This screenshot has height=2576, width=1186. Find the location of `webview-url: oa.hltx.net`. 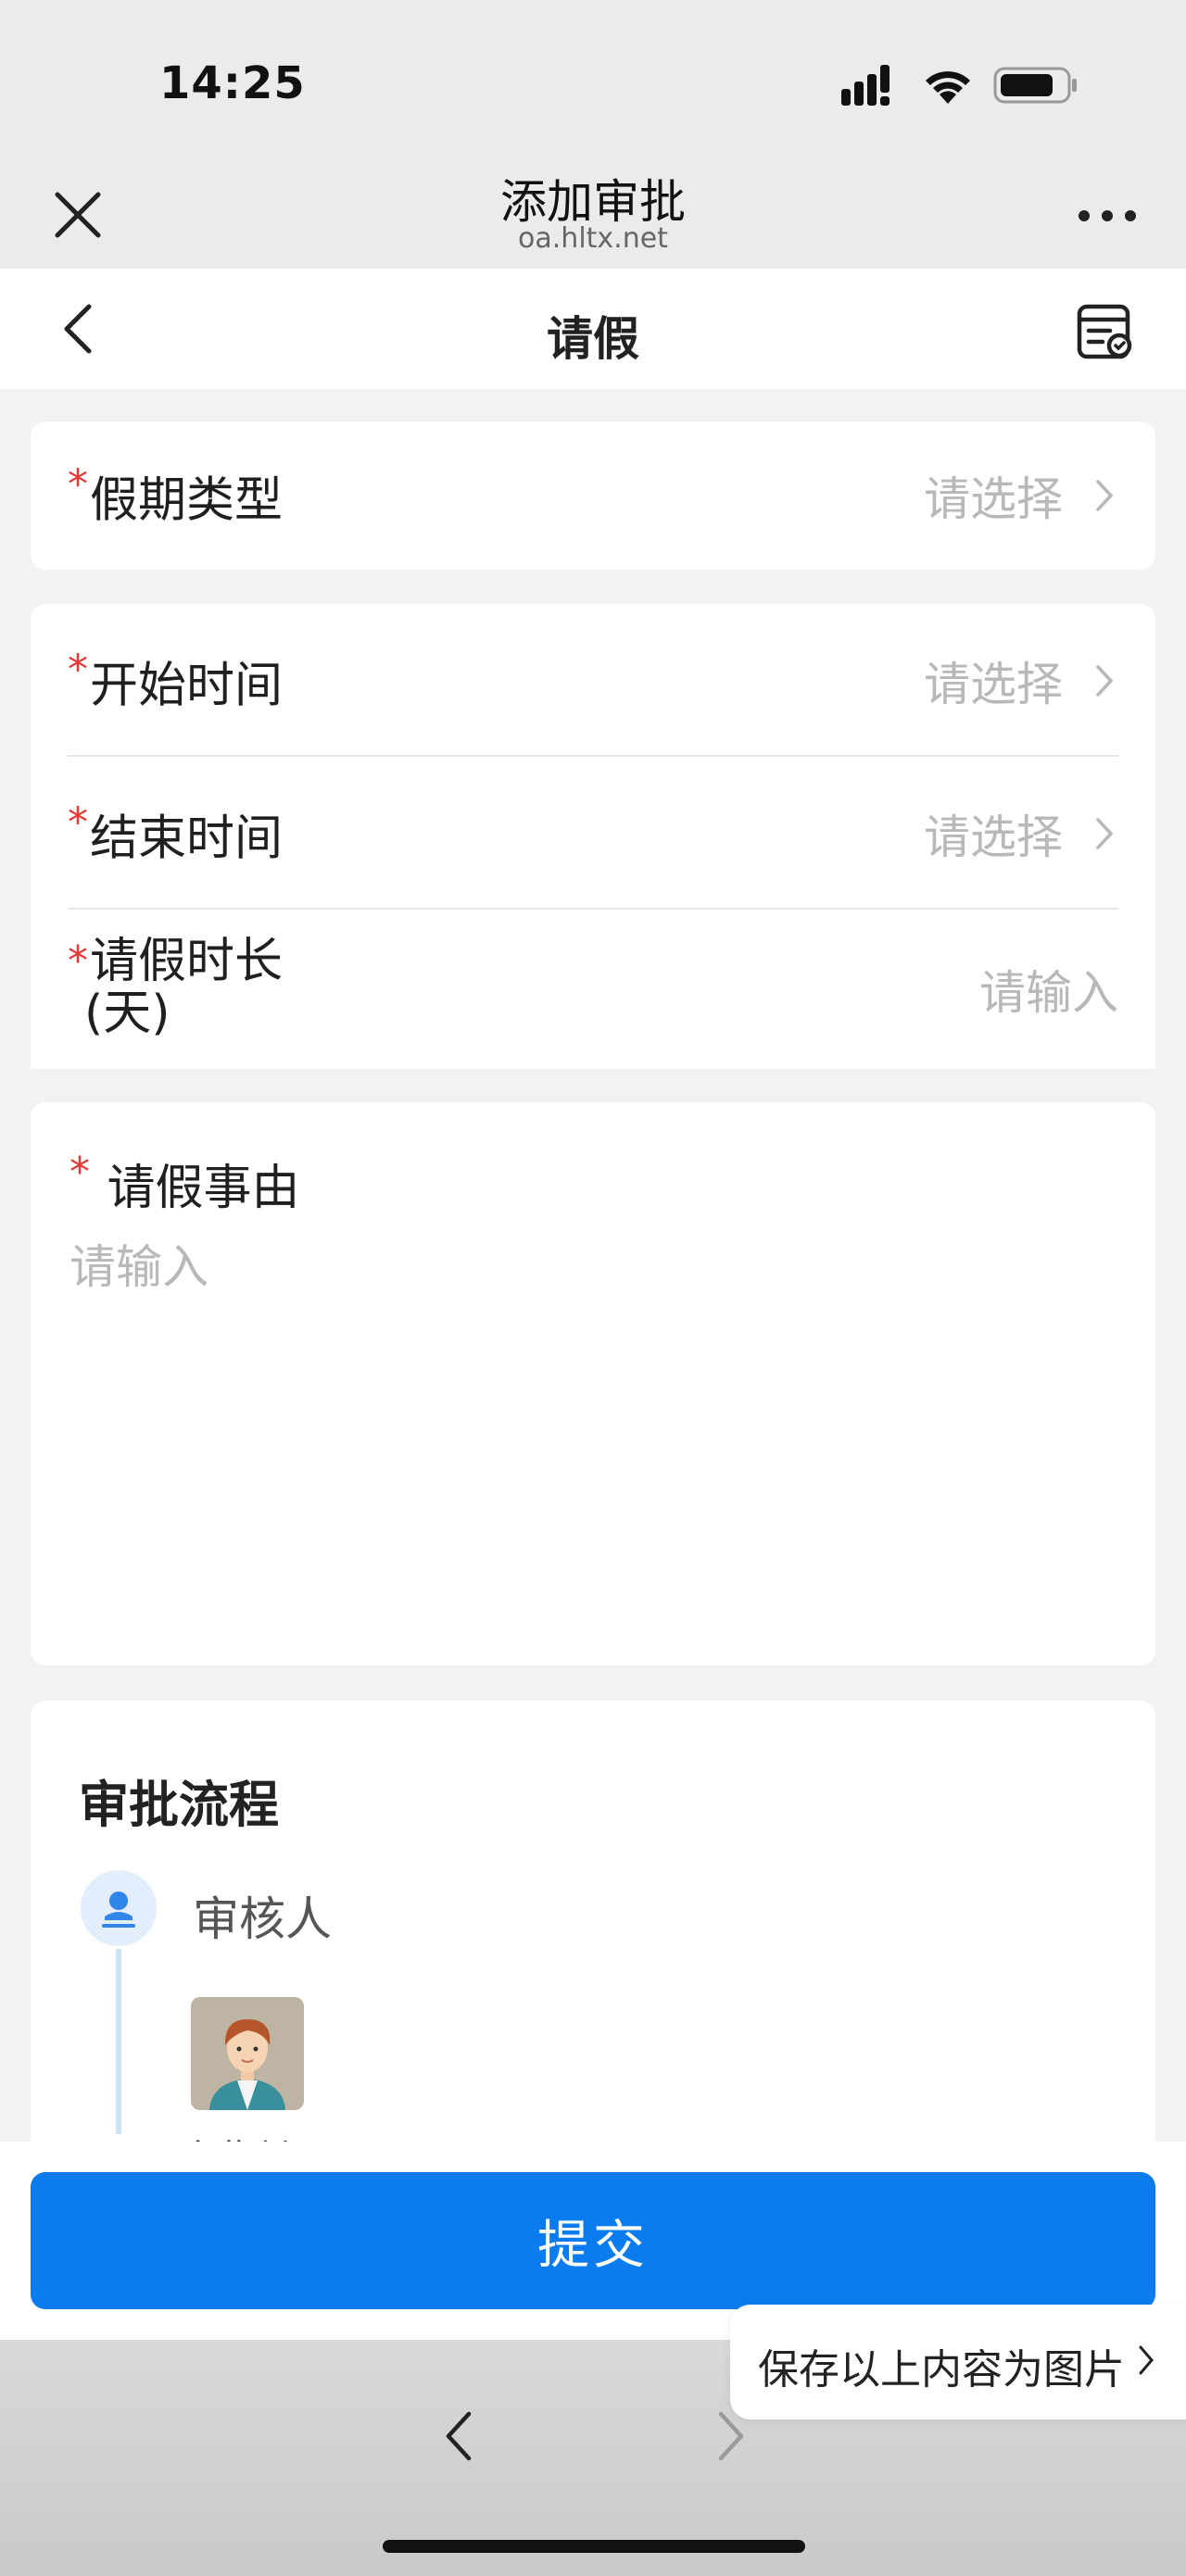

webview-url: oa.hltx.net is located at coordinates (593, 238).